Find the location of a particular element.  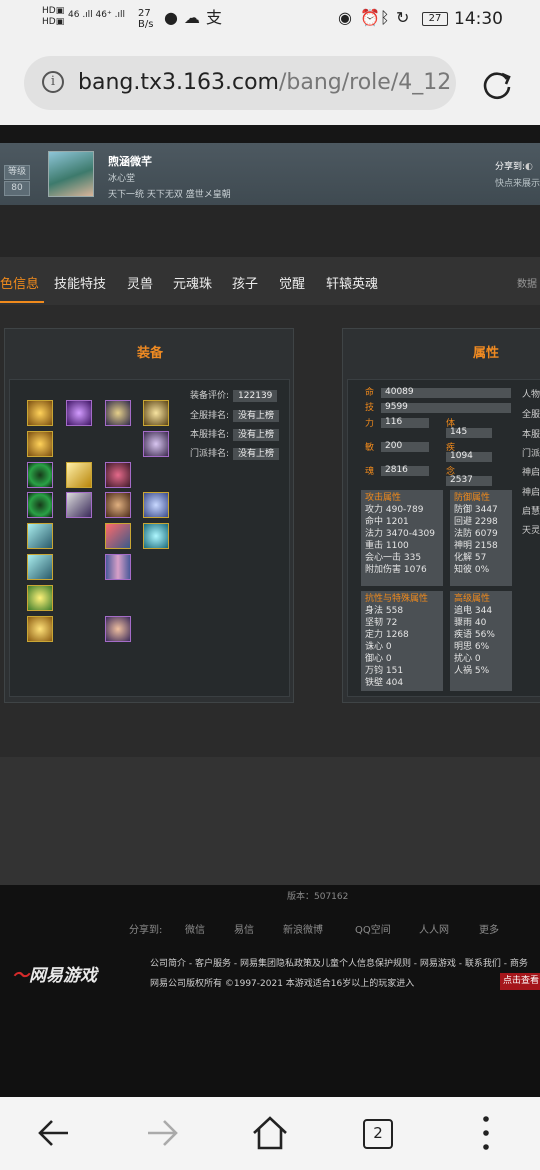

resist-row: 诛心 0 is located at coordinates (378, 647).